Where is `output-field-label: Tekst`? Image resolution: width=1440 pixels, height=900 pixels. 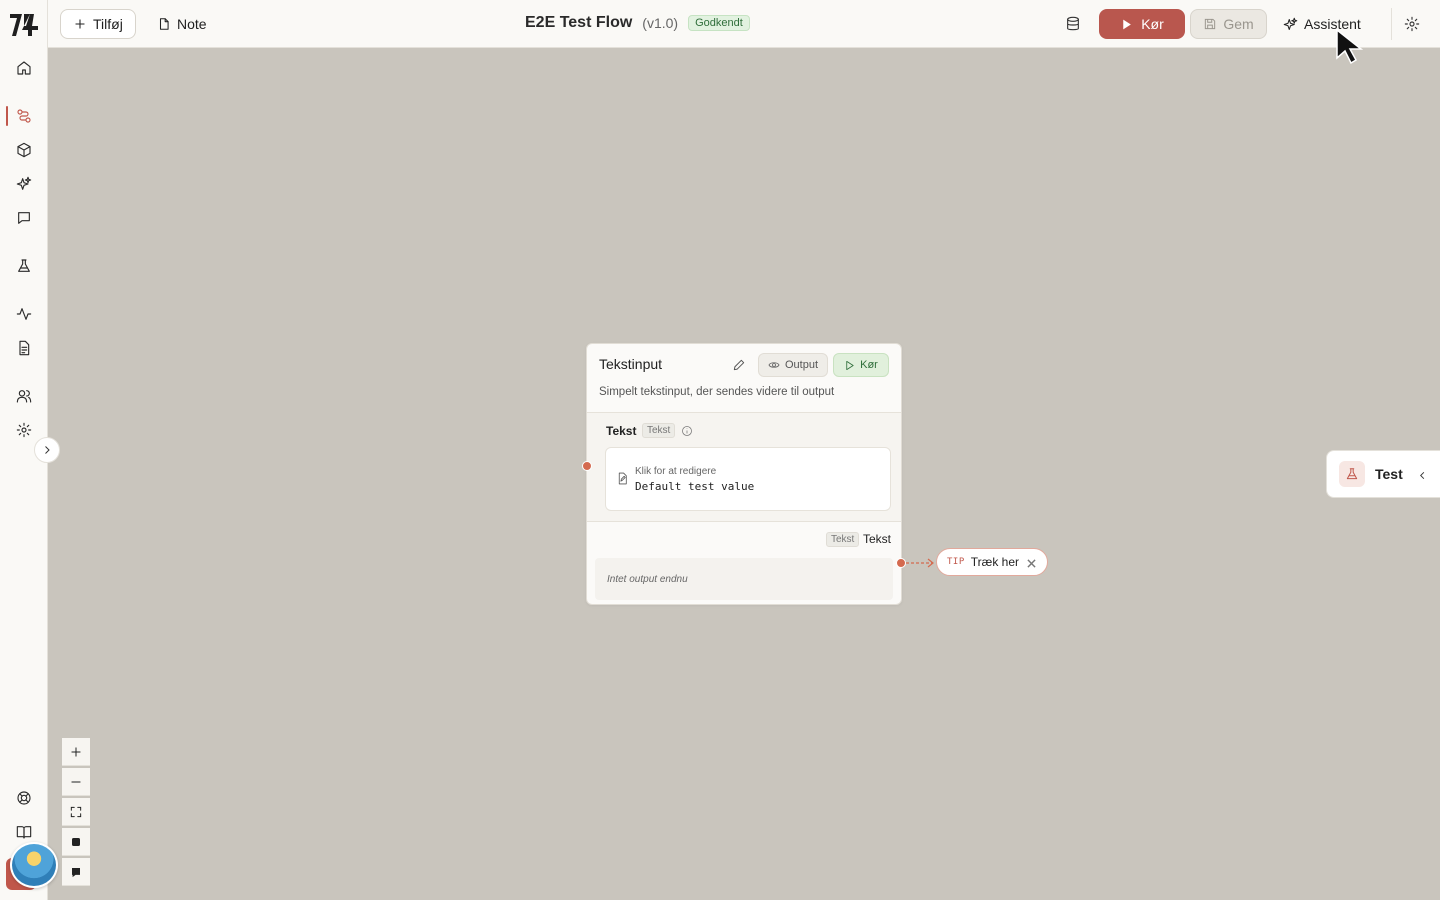
output-field-label: Tekst is located at coordinates (877, 539).